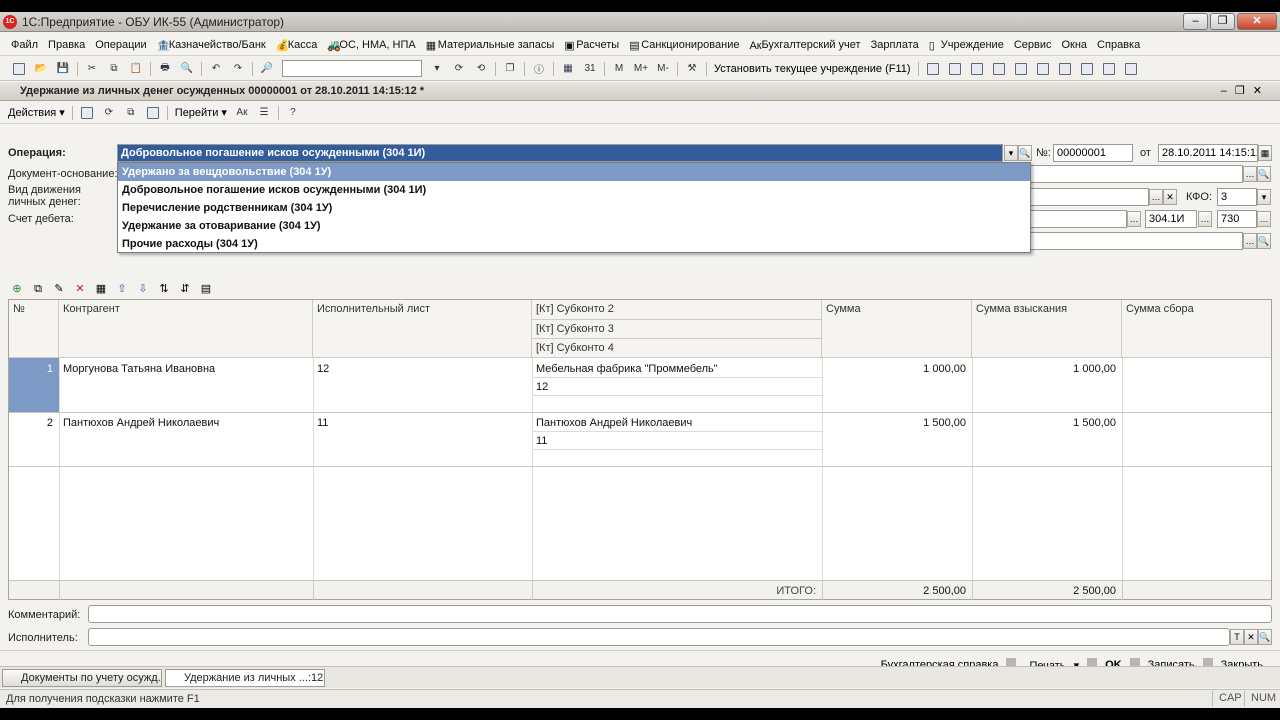  Describe the element at coordinates (1195, 21) in the screenshot. I see `minimize-button: –` at that location.